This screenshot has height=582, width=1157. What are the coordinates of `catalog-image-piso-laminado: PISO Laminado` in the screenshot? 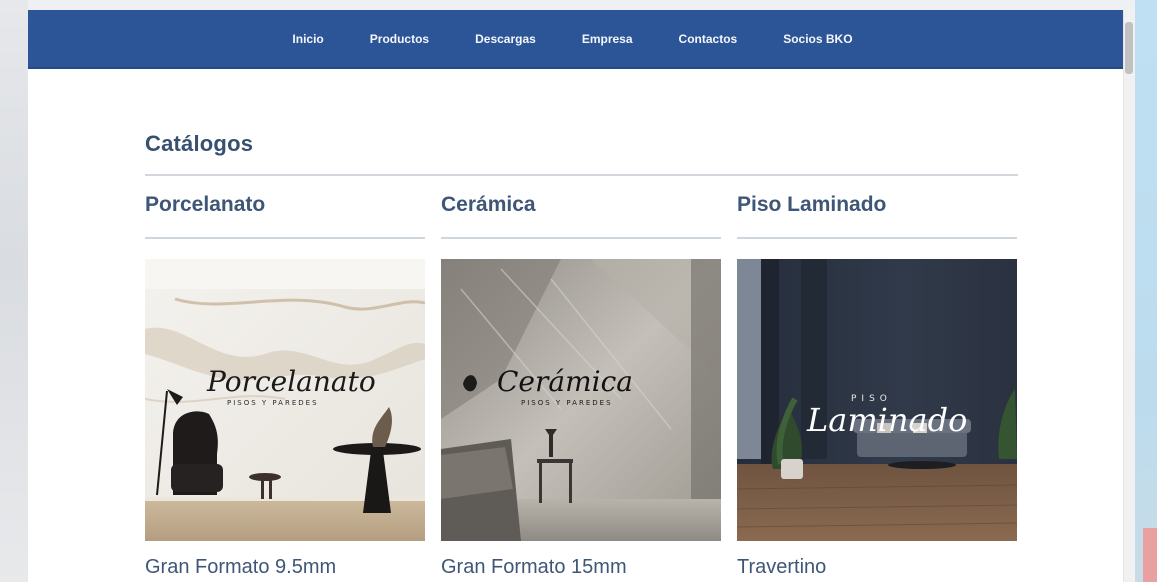 It's located at (877, 400).